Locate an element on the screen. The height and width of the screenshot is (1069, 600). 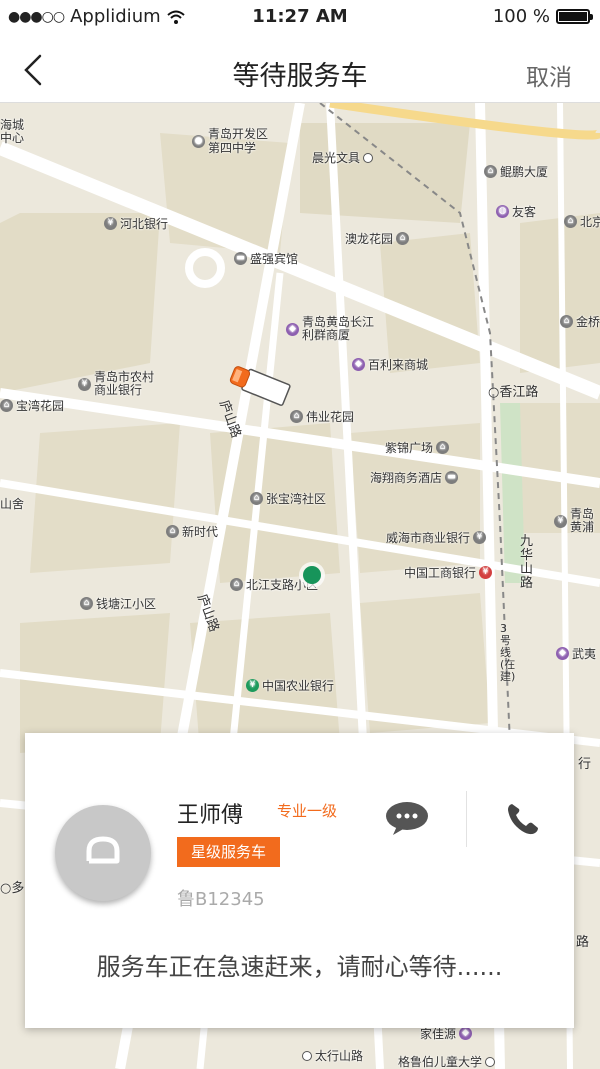
poi-bank: 威海市商业银行 ¥ is located at coordinates (436, 537).